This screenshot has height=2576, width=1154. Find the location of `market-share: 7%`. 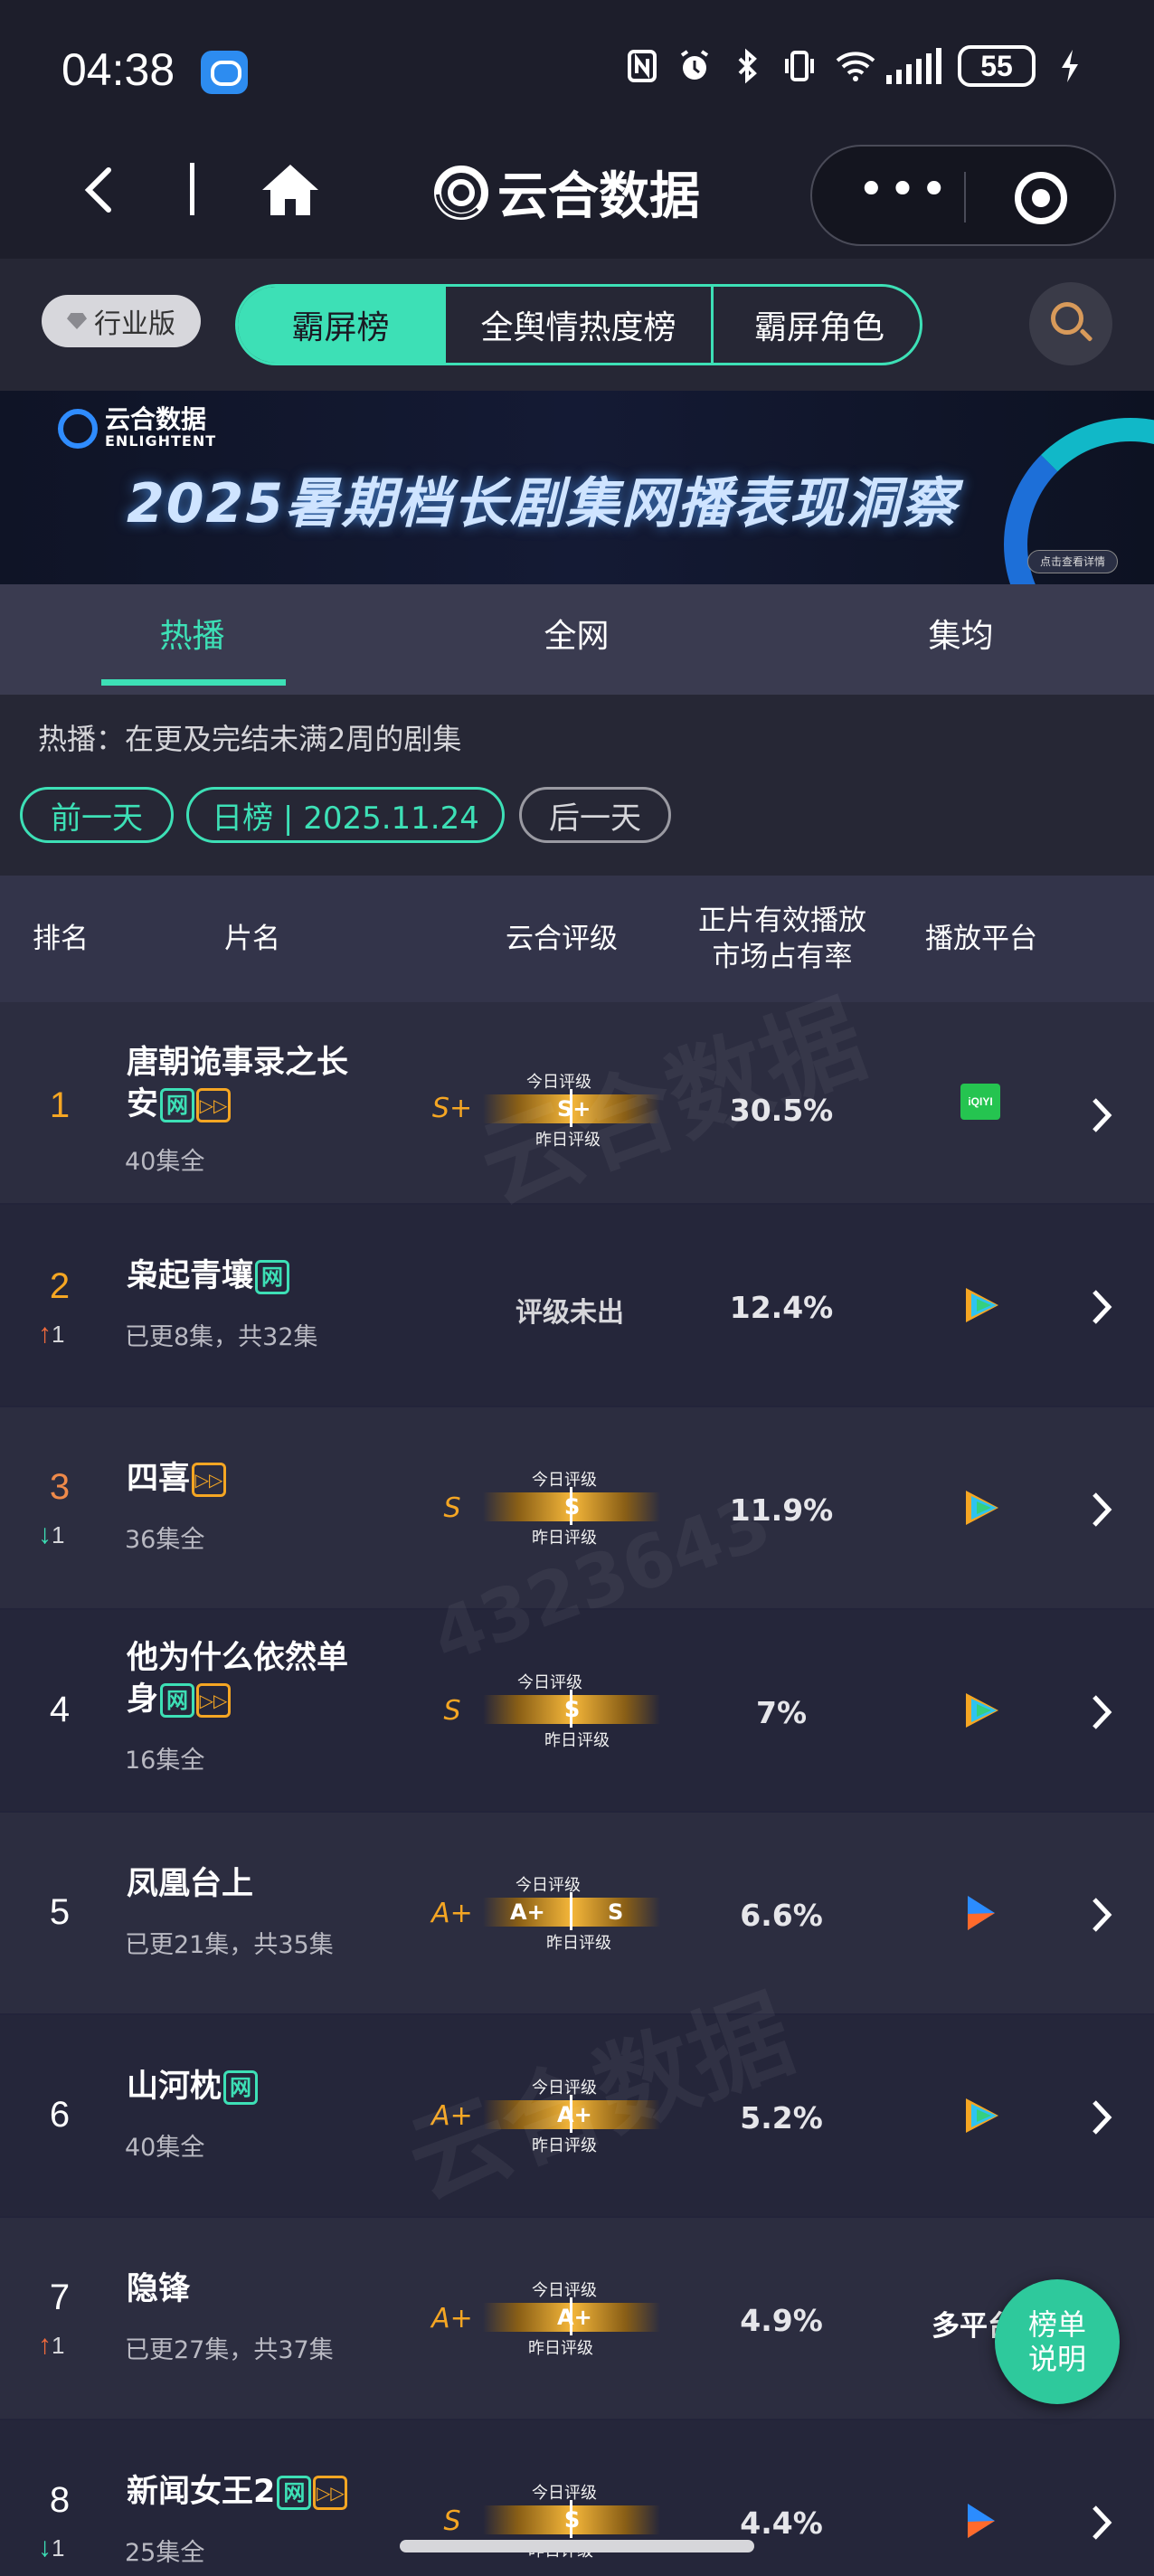

market-share: 7% is located at coordinates (781, 1712).